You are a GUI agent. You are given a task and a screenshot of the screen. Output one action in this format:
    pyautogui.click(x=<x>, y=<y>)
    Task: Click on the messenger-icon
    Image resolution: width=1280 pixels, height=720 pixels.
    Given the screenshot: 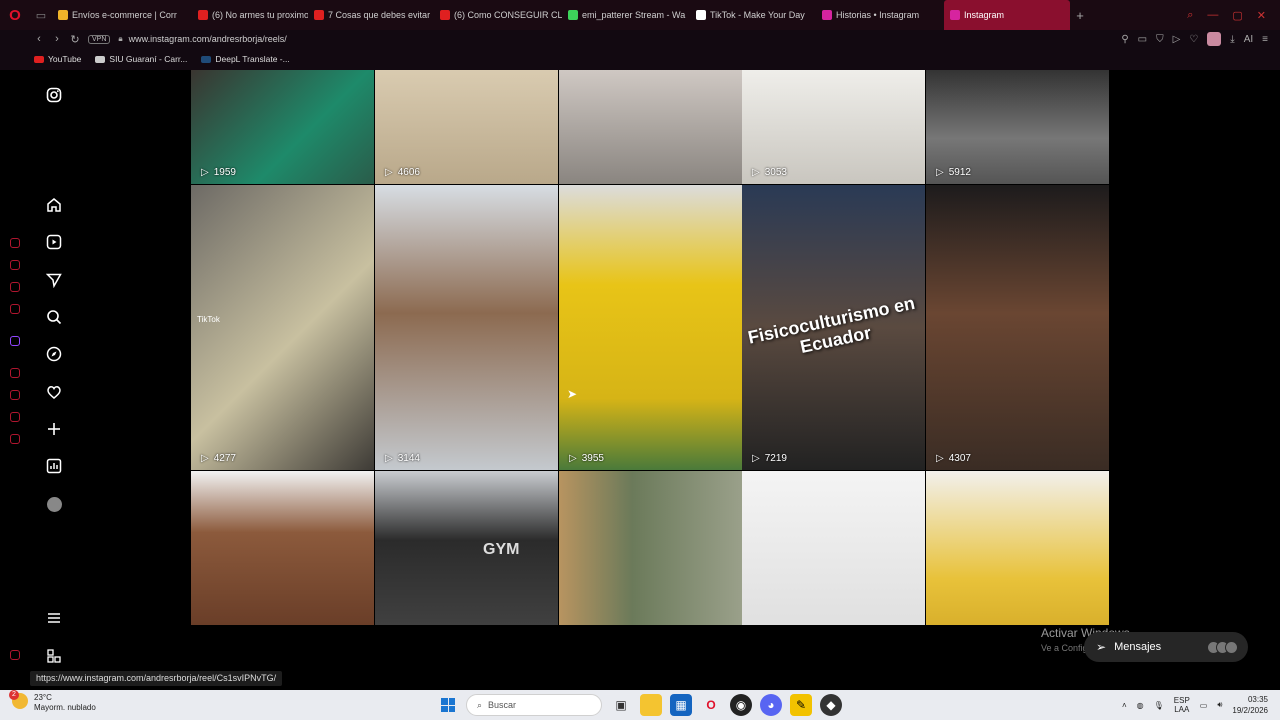 What is the action you would take?
    pyautogui.click(x=15, y=243)
    